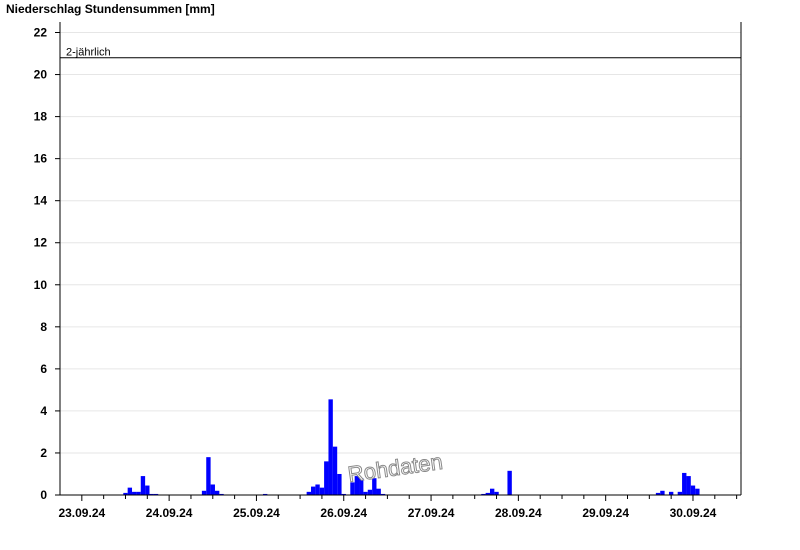  What do you see at coordinates (41, 201) in the screenshot?
I see `y-tick-label: 14` at bounding box center [41, 201].